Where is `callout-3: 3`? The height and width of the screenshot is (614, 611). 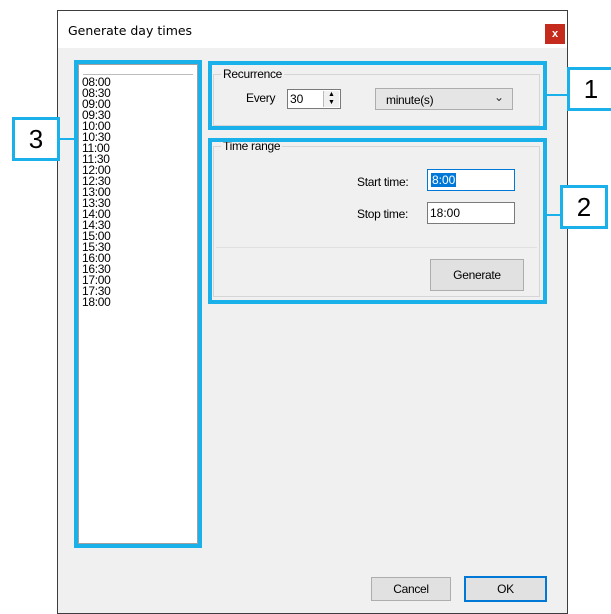
callout-3: 3 is located at coordinates (36, 139).